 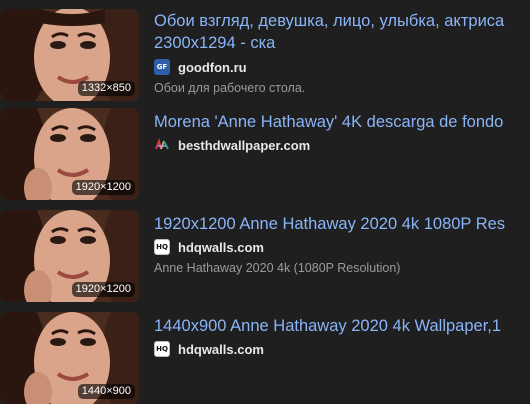 What do you see at coordinates (162, 145) in the screenshot?
I see `besthdwallpaper-favicon-icon` at bounding box center [162, 145].